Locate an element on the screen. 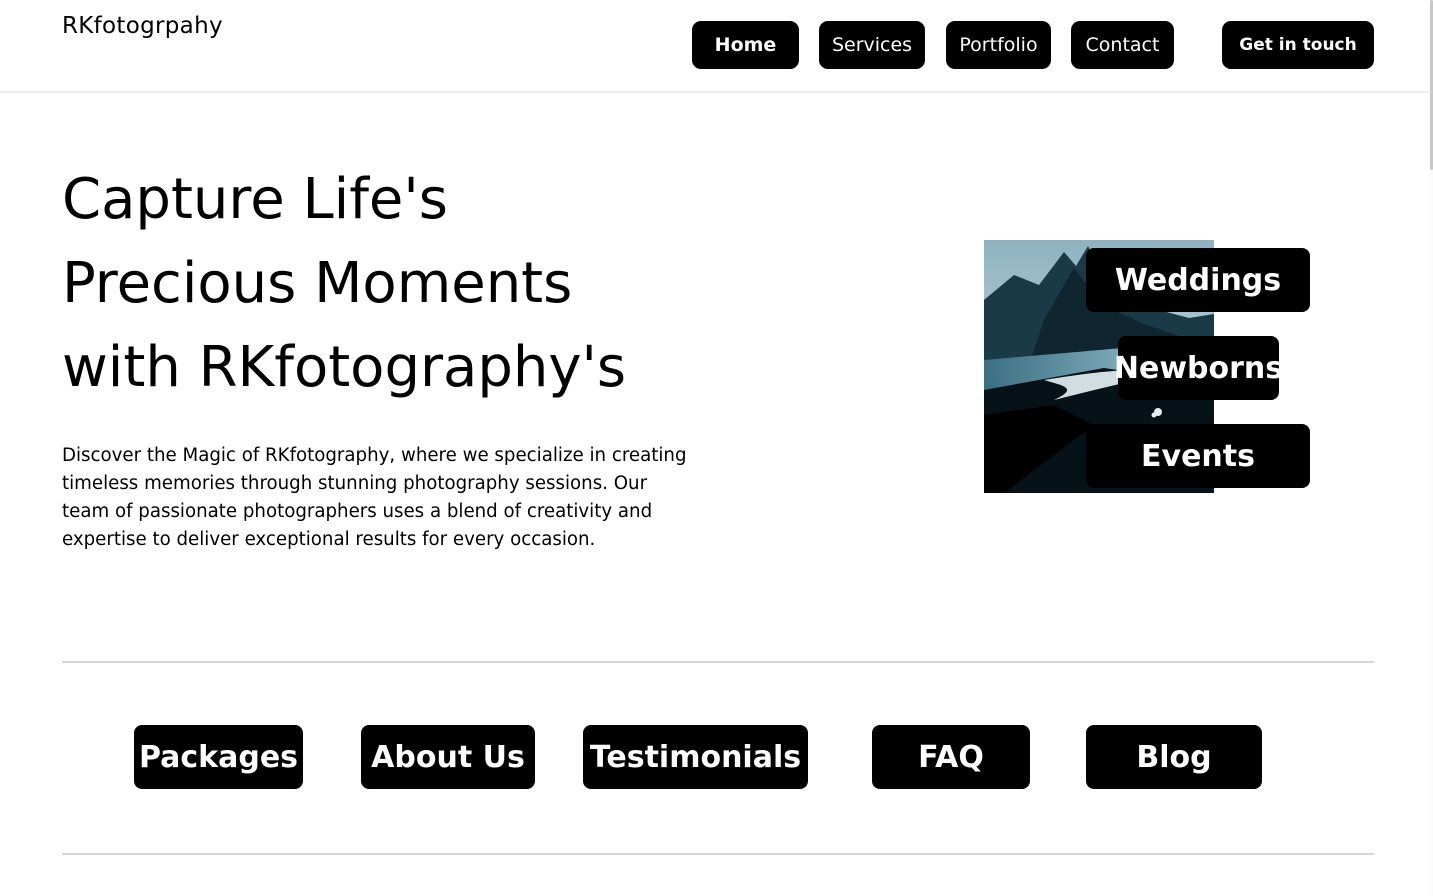 This screenshot has width=1433, height=896. nav-home-button: Home is located at coordinates (745, 45).